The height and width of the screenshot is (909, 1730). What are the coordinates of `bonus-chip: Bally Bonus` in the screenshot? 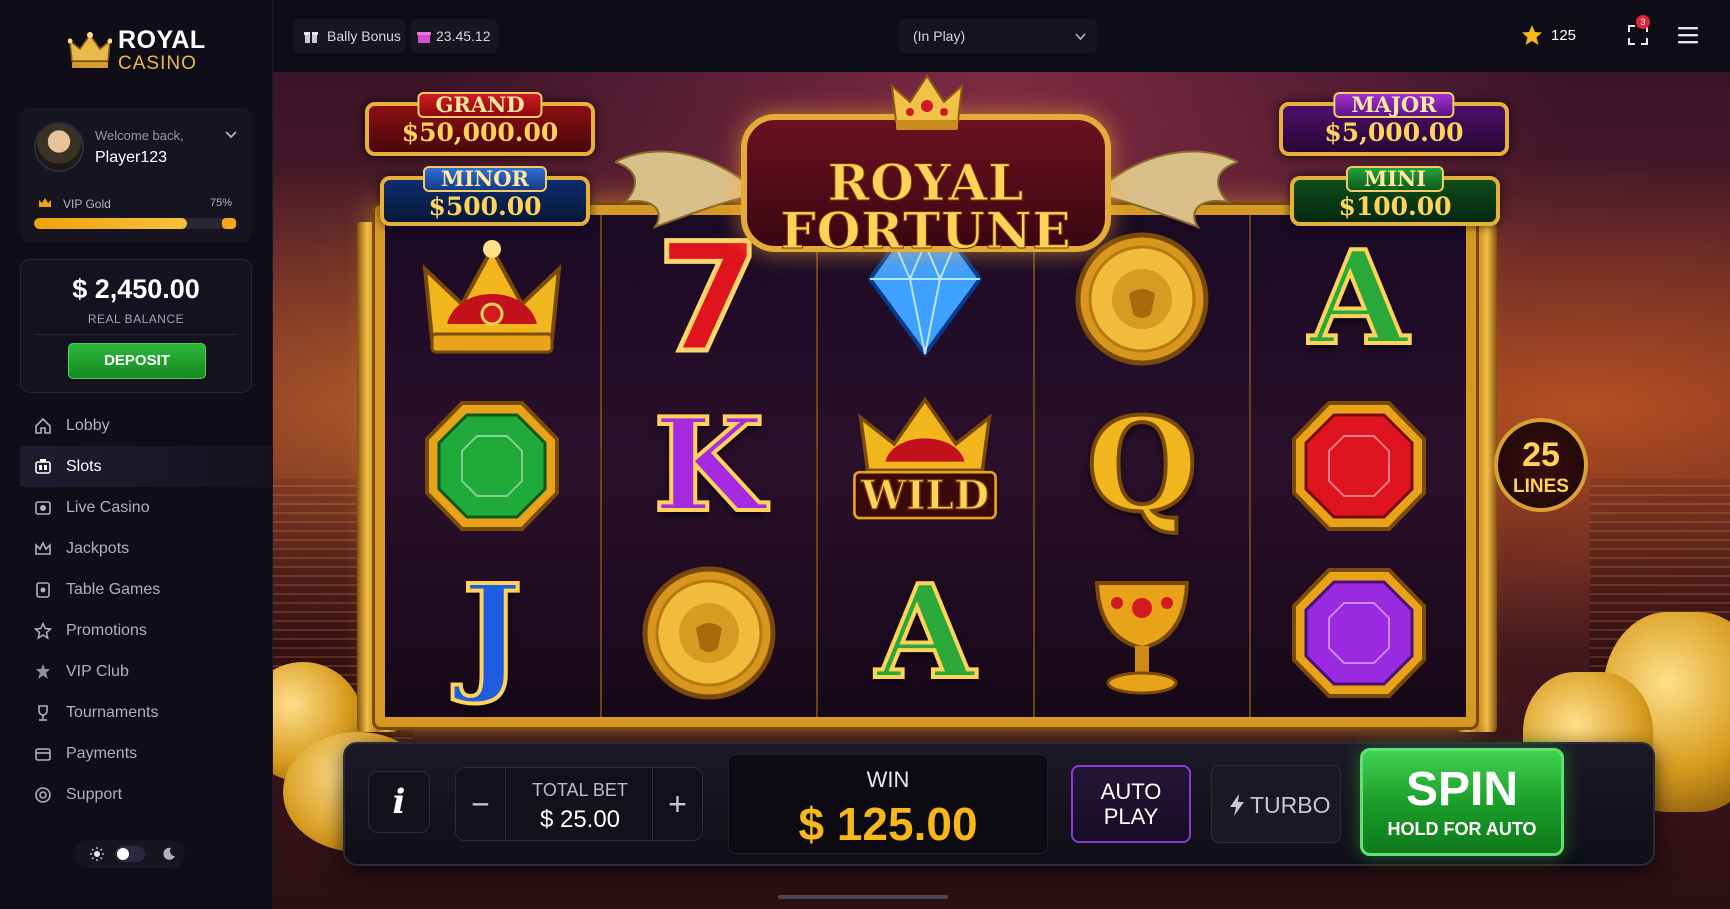 It's located at (349, 36).